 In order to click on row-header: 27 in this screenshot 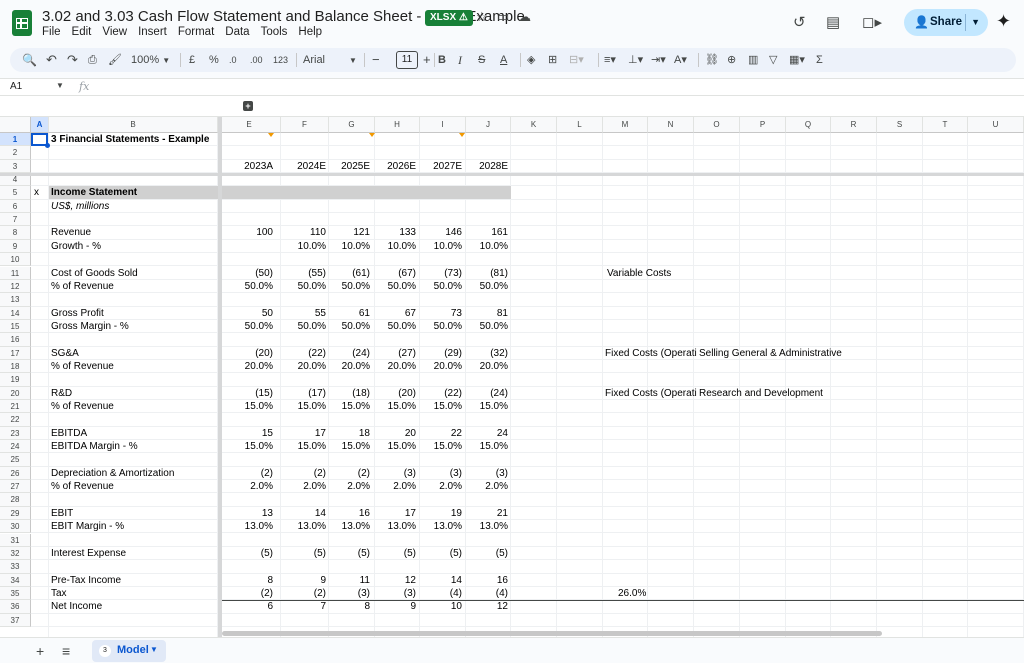, I will do `click(15, 487)`.